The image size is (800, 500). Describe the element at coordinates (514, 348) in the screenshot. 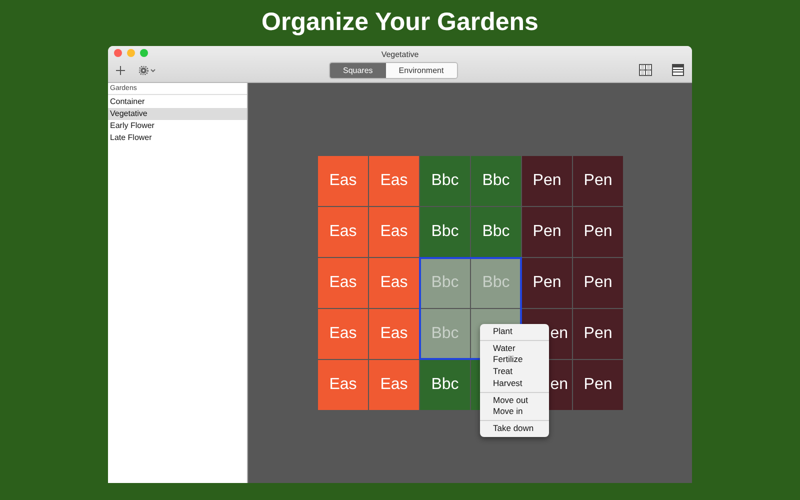

I see `menu-item: Water` at that location.